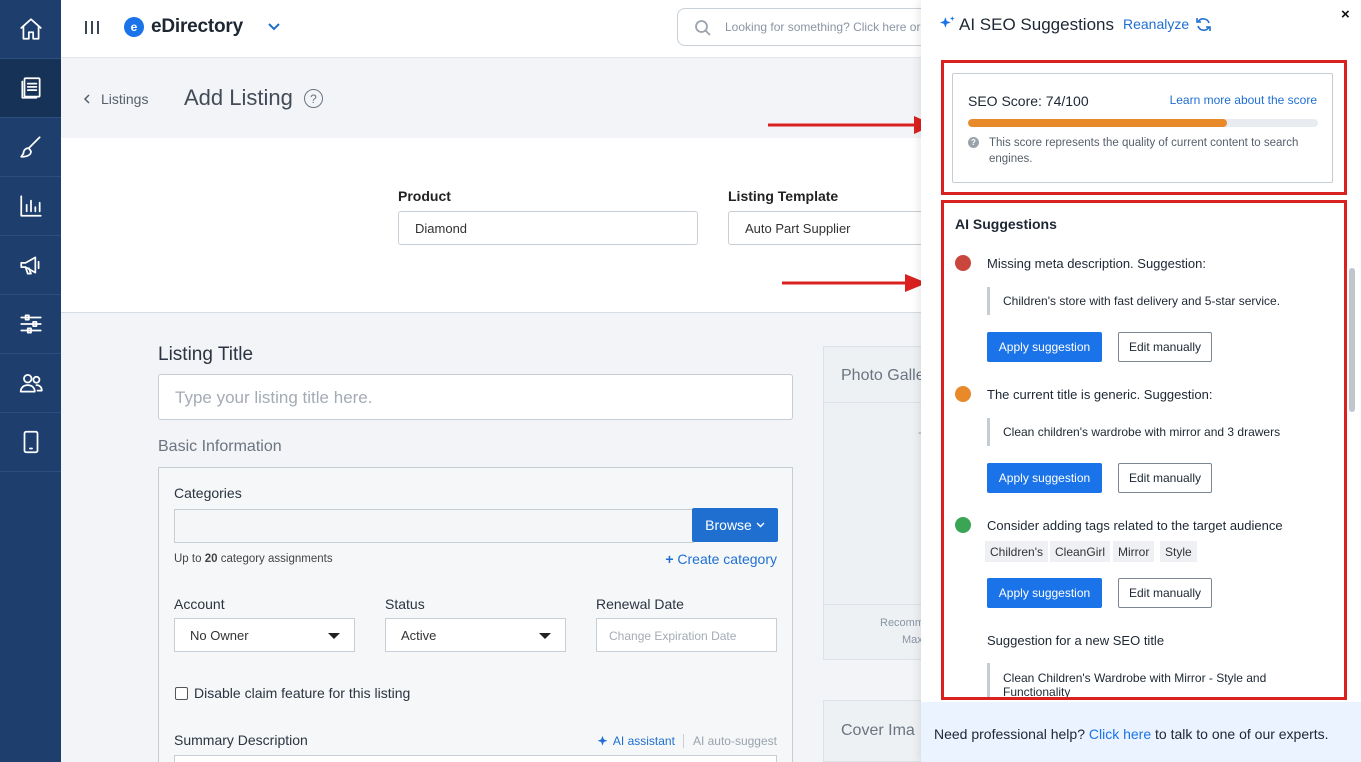  What do you see at coordinates (1345, 14) in the screenshot?
I see `close-icon: ×` at bounding box center [1345, 14].